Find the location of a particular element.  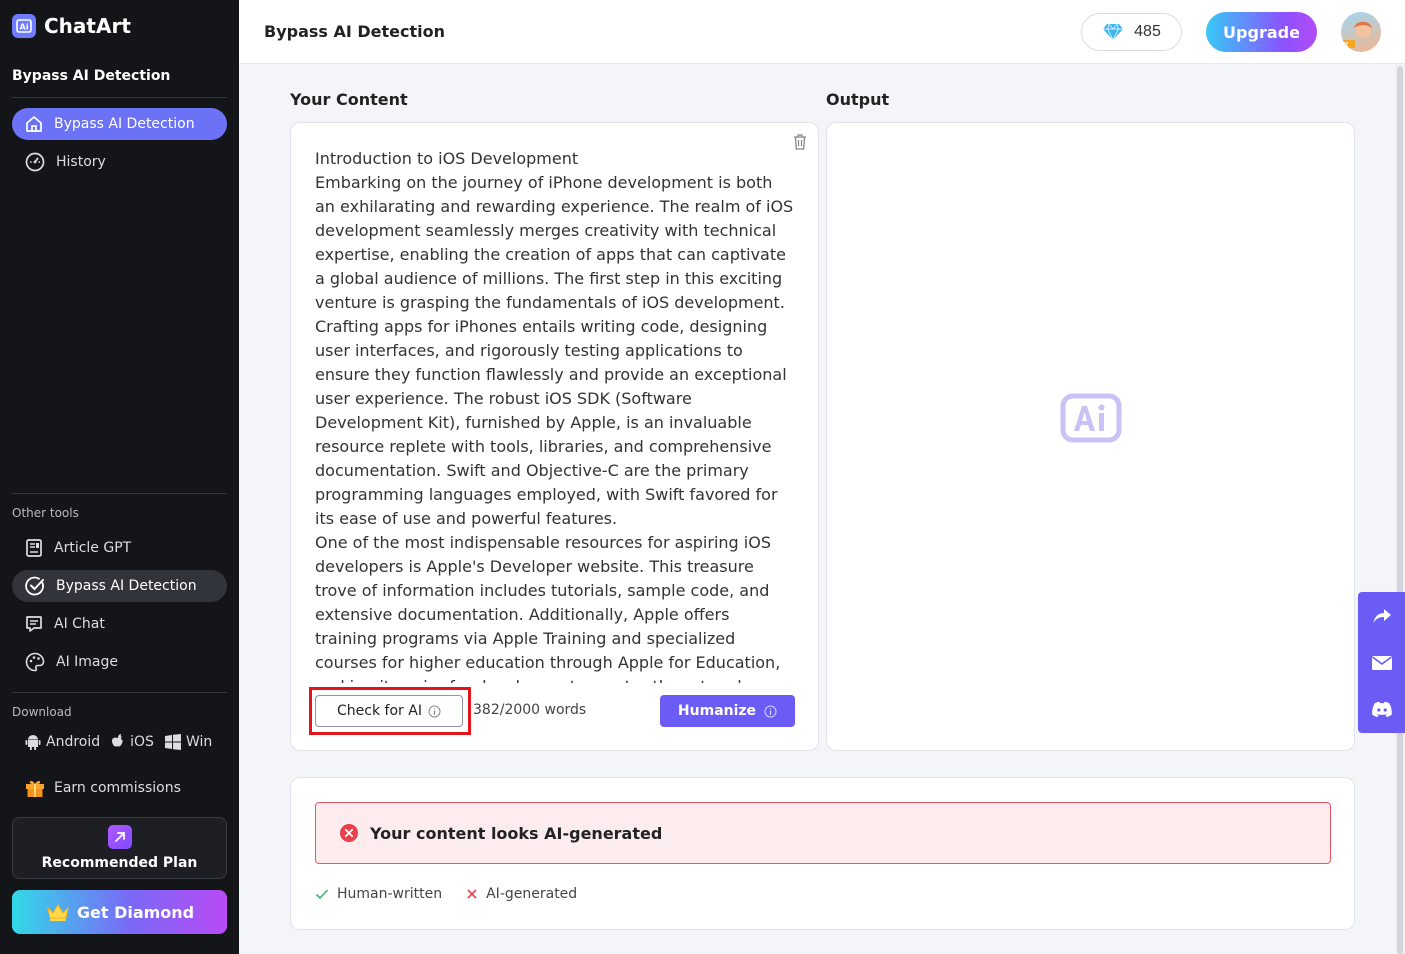

sidebar-item-bypass-ai-detection-tool: Bypass AI Detection is located at coordinates (119, 586).